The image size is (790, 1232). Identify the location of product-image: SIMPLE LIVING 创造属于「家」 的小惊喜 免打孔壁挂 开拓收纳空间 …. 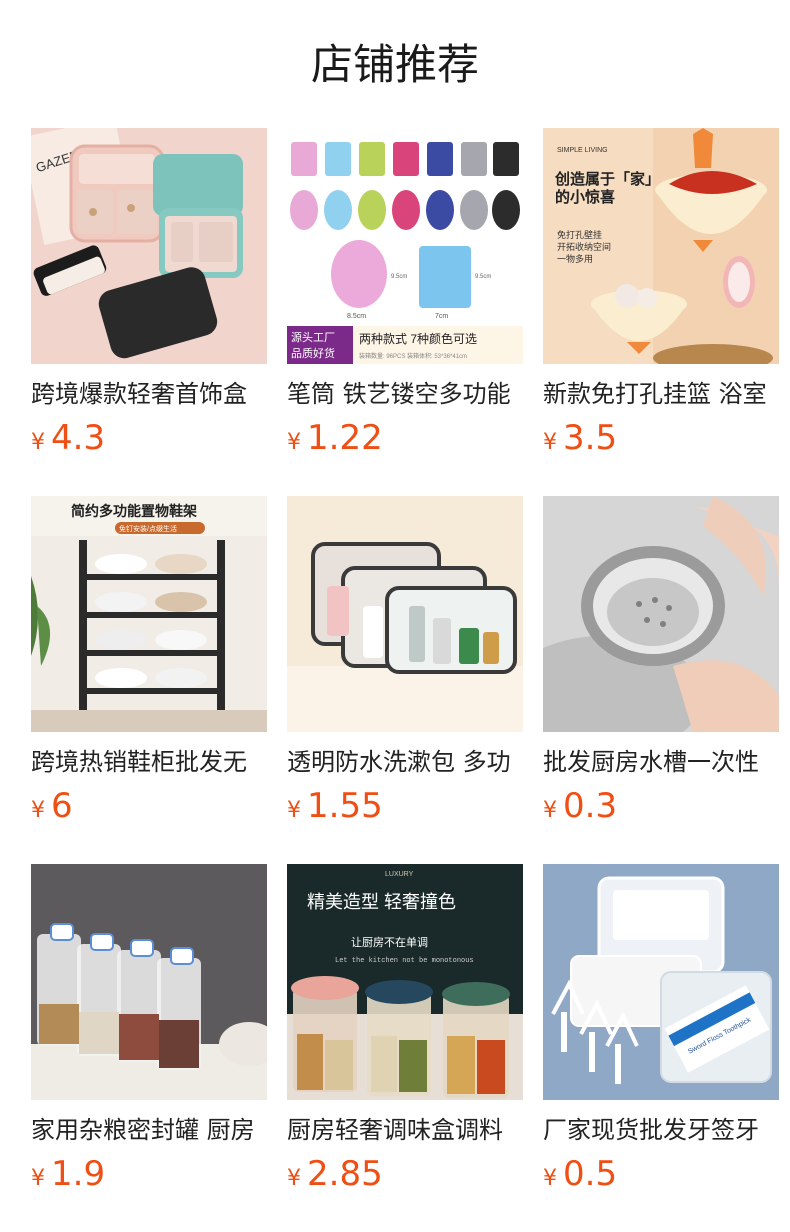
(661, 246).